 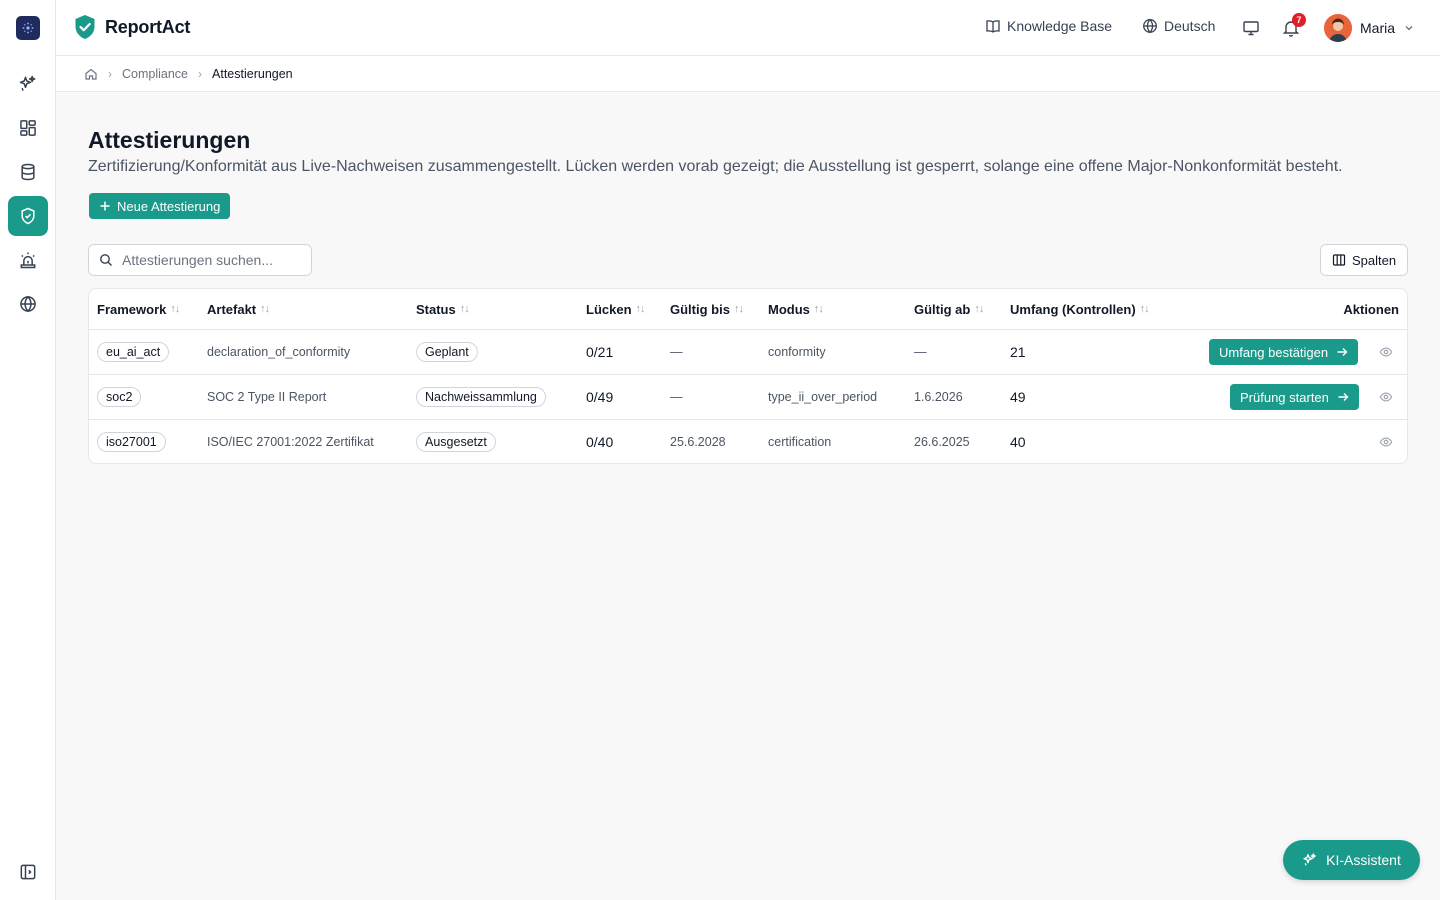 What do you see at coordinates (290, 441) in the screenshot?
I see `artefakt-cell: ISO/IEC 27001:2022 Zertifikat` at bounding box center [290, 441].